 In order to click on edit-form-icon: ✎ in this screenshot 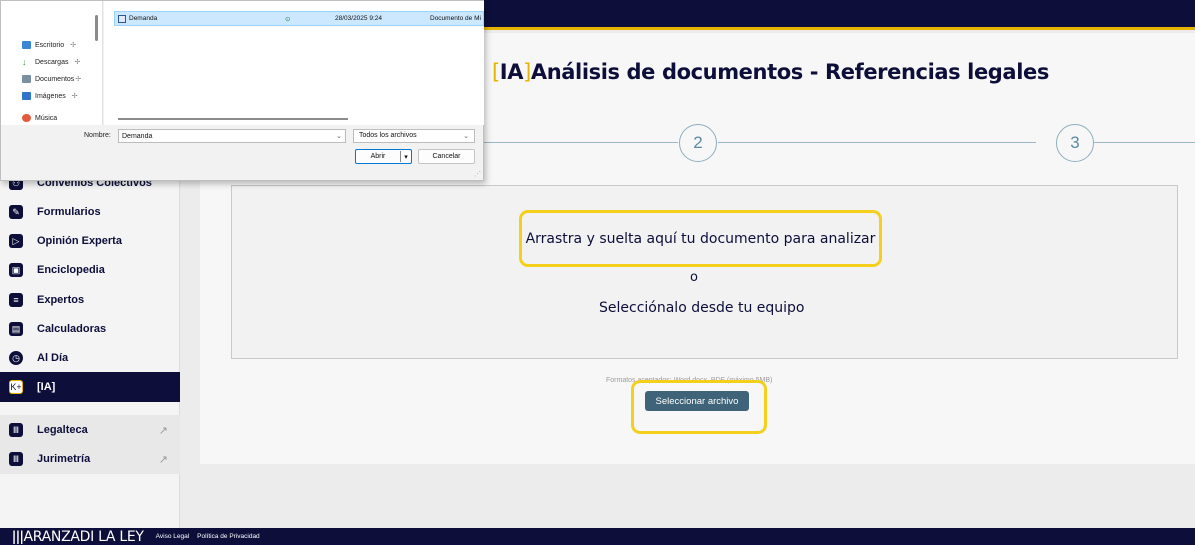, I will do `click(16, 212)`.